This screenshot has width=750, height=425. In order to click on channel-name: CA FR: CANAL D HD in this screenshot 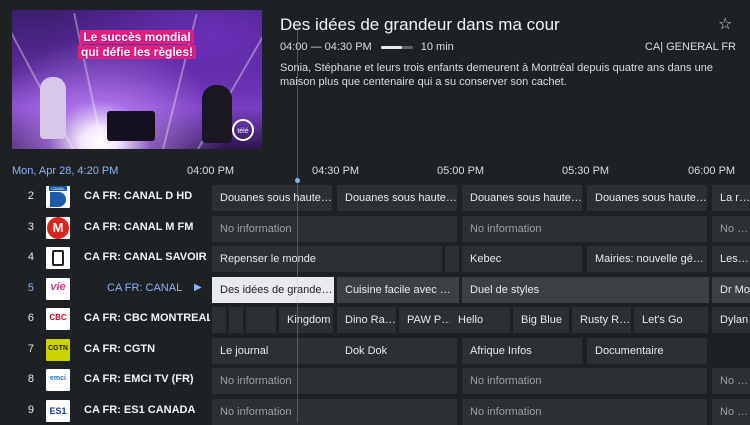, I will do `click(138, 196)`.